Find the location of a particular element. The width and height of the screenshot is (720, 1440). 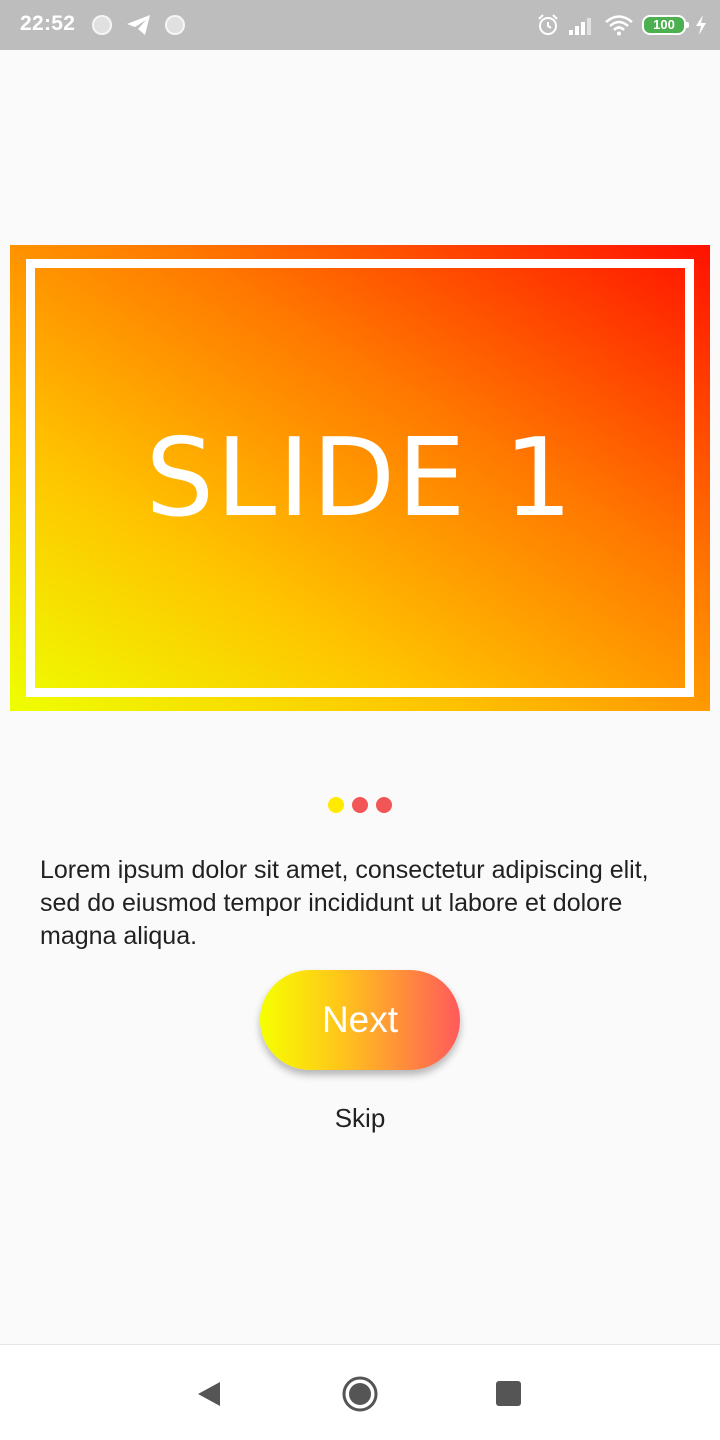

skip-button: Skip is located at coordinates (360, 1118).